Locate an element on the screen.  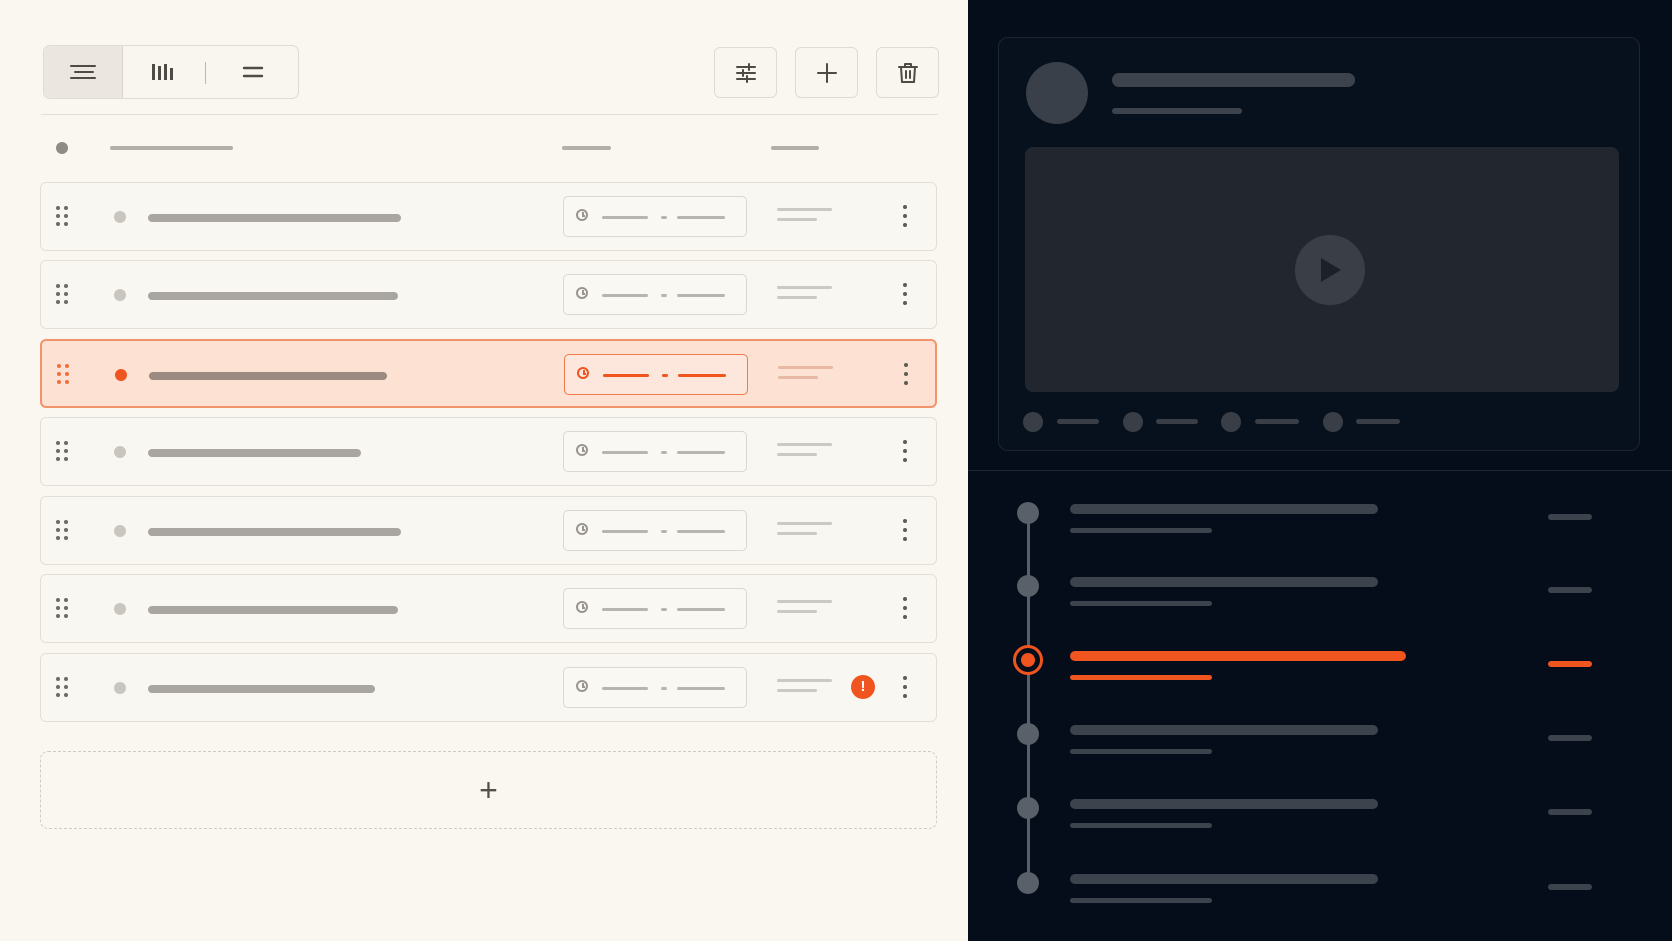
preview-title-placeholder is located at coordinates (1233, 80).